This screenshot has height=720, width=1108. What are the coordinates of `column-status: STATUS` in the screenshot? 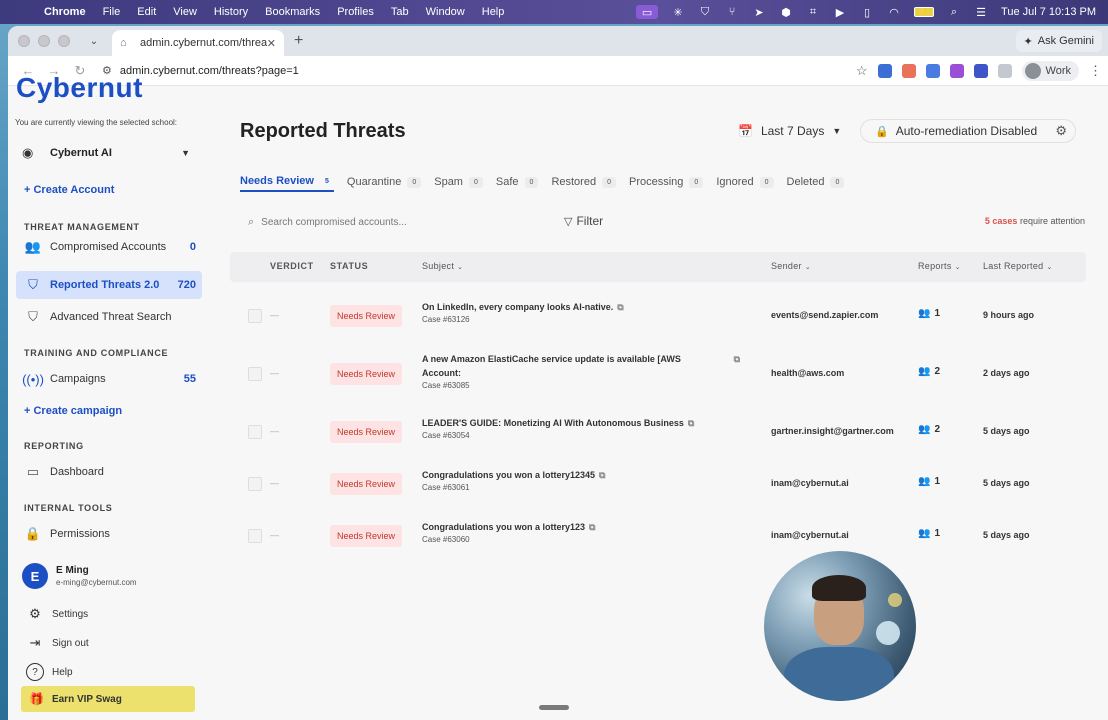 It's located at (349, 266).